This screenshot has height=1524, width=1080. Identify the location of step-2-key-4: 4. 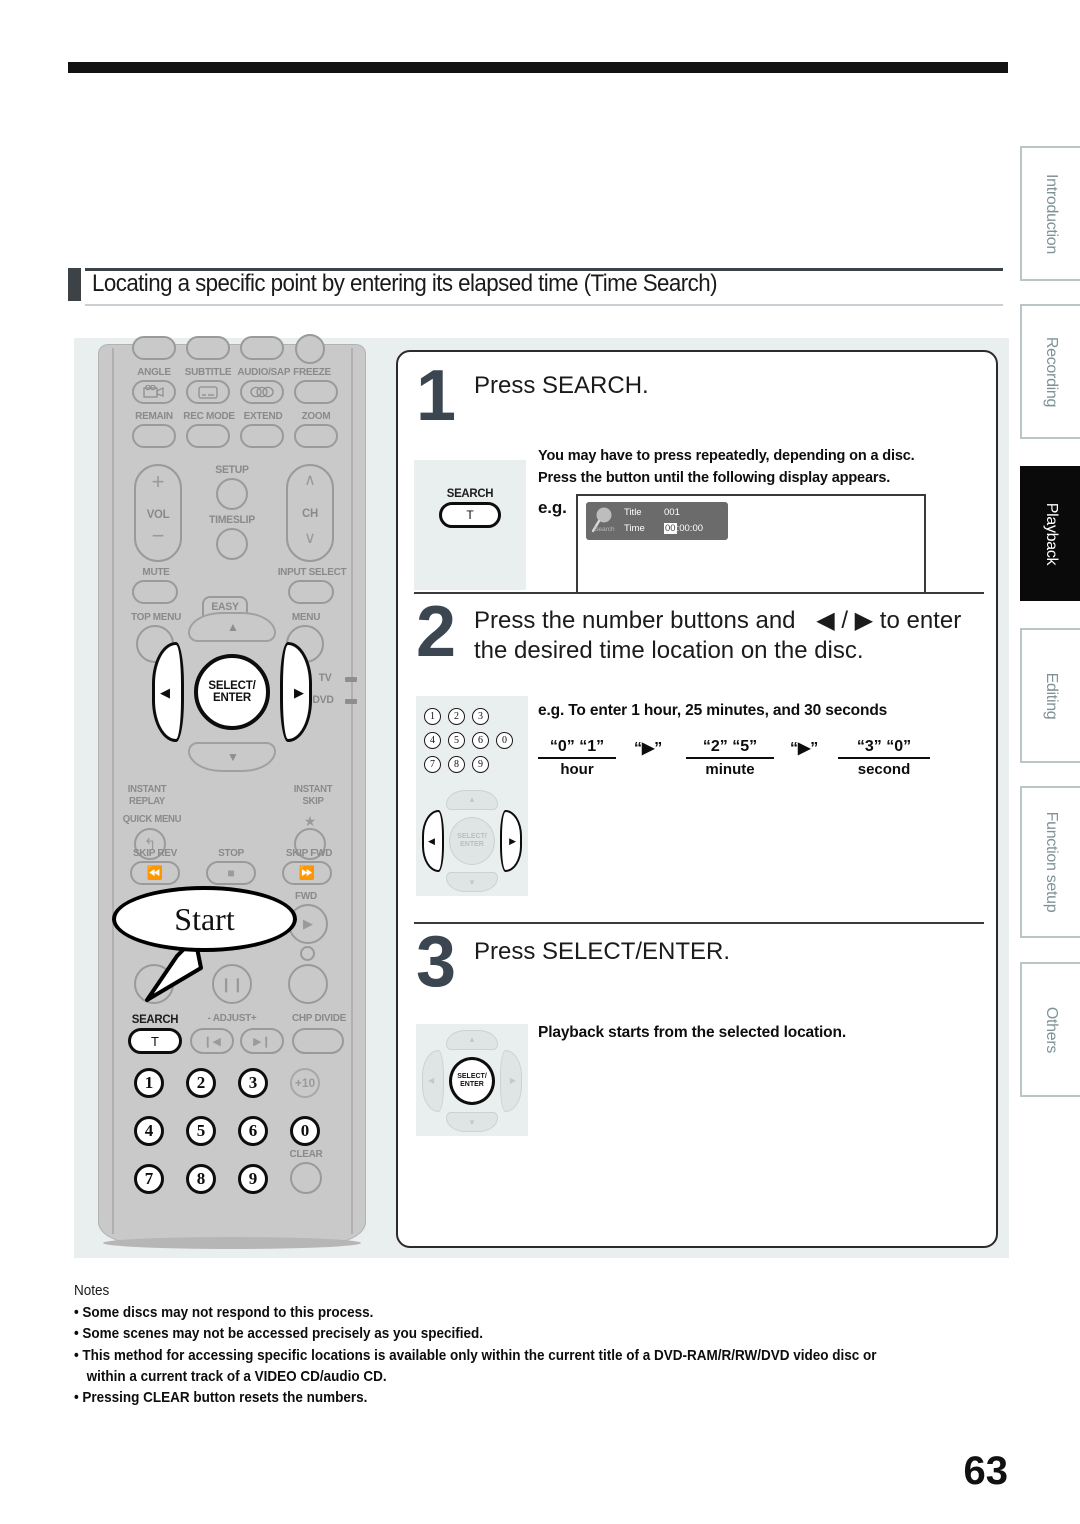
(432, 740).